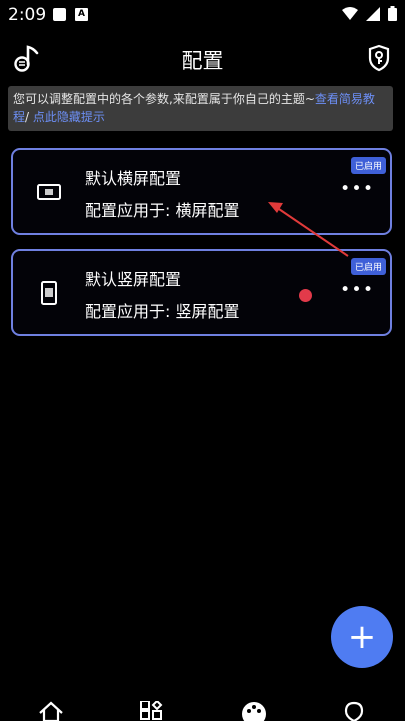 Image resolution: width=405 pixels, height=721 pixels. Describe the element at coordinates (133, 279) in the screenshot. I see `card-title: 默认竖屏配置` at that location.